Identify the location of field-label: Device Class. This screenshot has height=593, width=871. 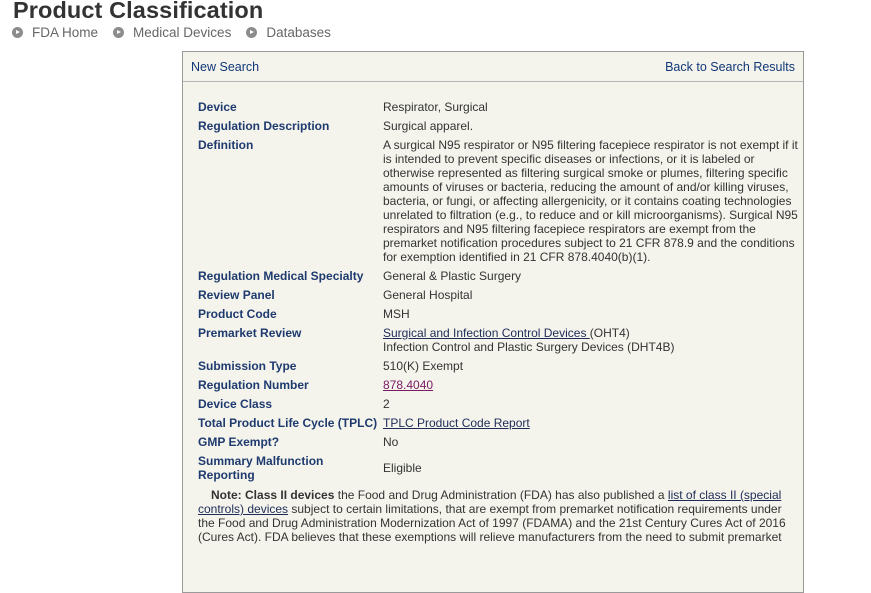
(235, 404).